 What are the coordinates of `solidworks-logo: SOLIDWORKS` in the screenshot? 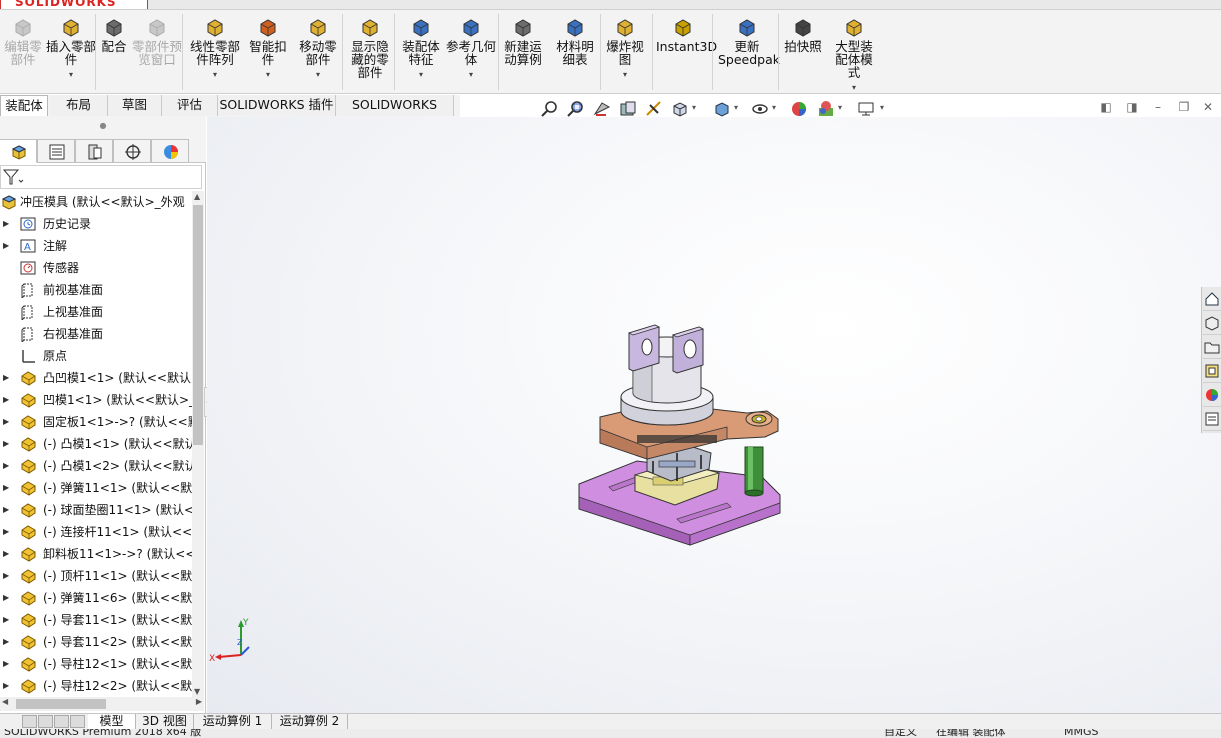 It's located at (74, 4).